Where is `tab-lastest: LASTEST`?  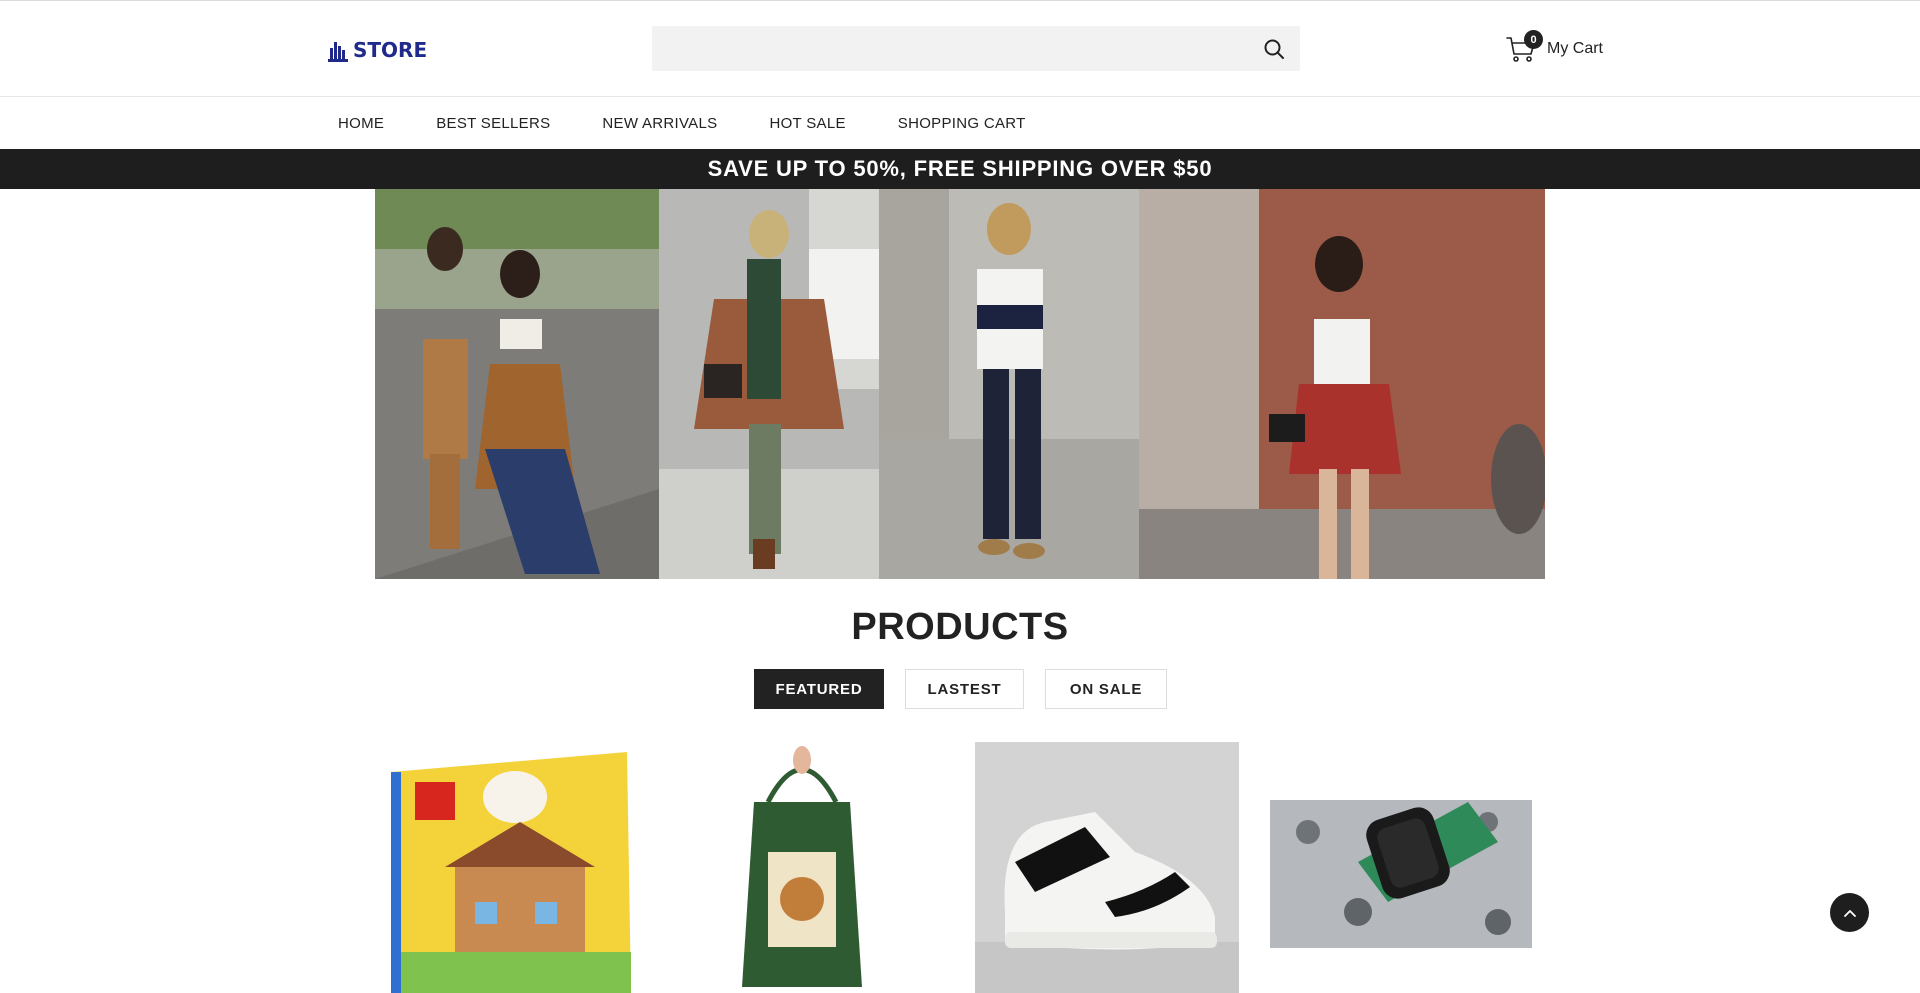
tab-lastest: LASTEST is located at coordinates (964, 689).